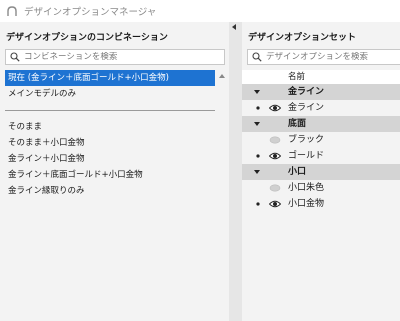 Image resolution: width=400 pixels, height=321 pixels. What do you see at coordinates (302, 38) in the screenshot?
I see `option-set-pane-title: デザインオプションセット` at bounding box center [302, 38].